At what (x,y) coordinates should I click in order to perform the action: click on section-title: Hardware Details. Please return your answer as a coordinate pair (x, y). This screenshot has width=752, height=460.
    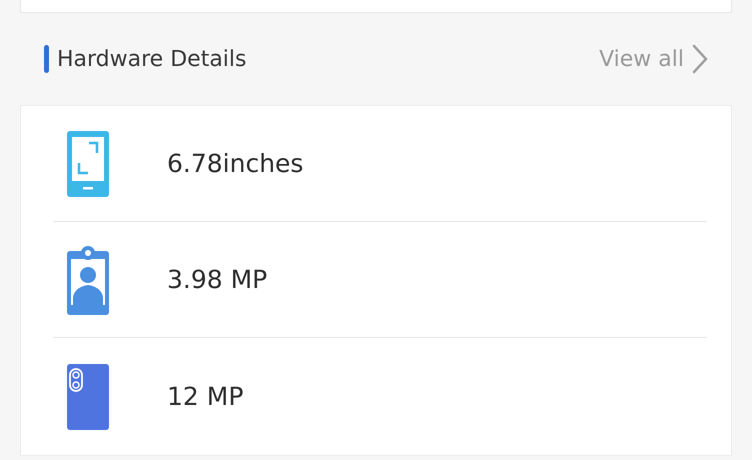
    Looking at the image, I should click on (151, 59).